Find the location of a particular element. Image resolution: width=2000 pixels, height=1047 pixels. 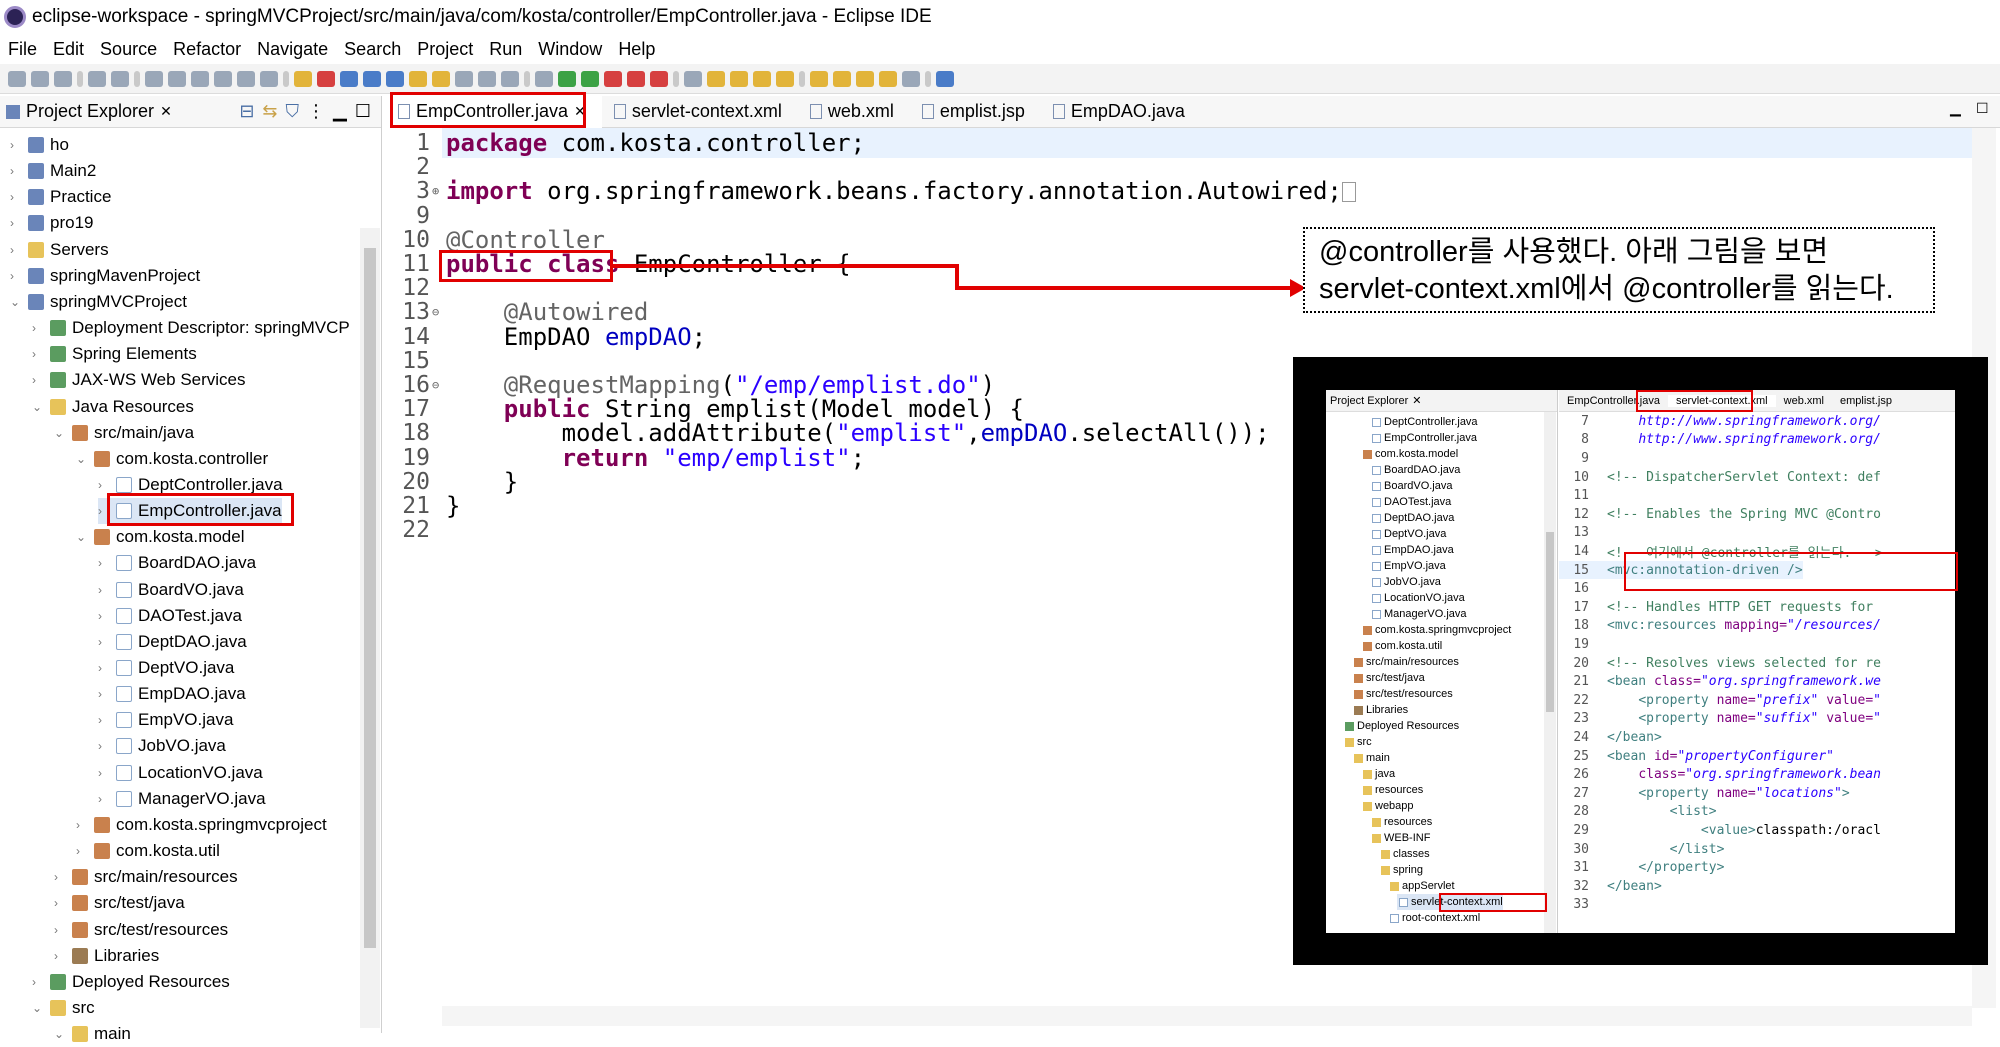

tree-item: › Spring Elements is located at coordinates (114, 354).